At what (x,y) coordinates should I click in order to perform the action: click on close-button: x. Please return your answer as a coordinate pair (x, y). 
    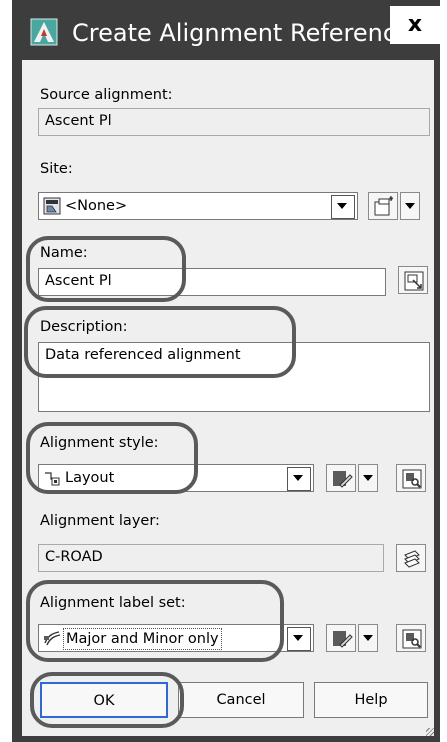
    Looking at the image, I should click on (415, 25).